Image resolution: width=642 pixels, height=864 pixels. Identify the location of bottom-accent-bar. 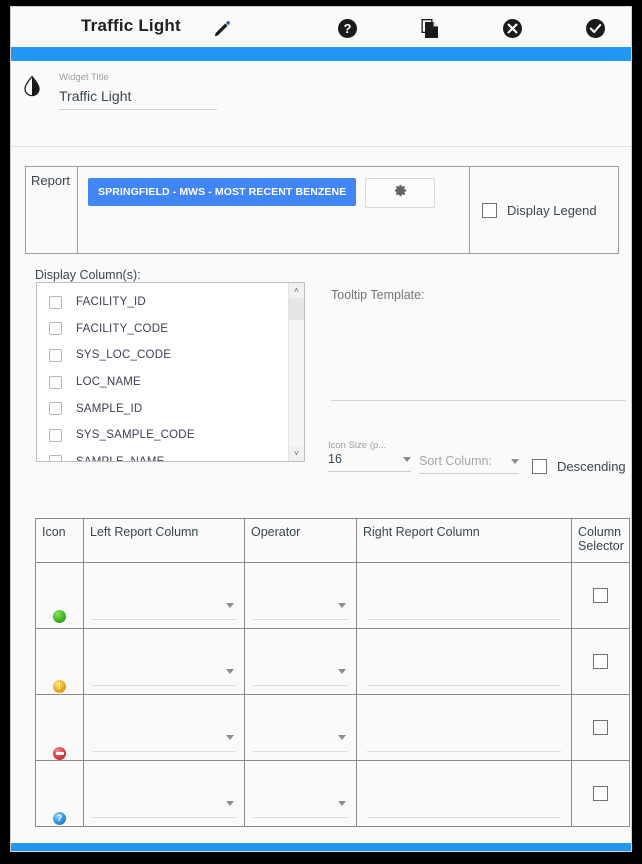
(321, 847).